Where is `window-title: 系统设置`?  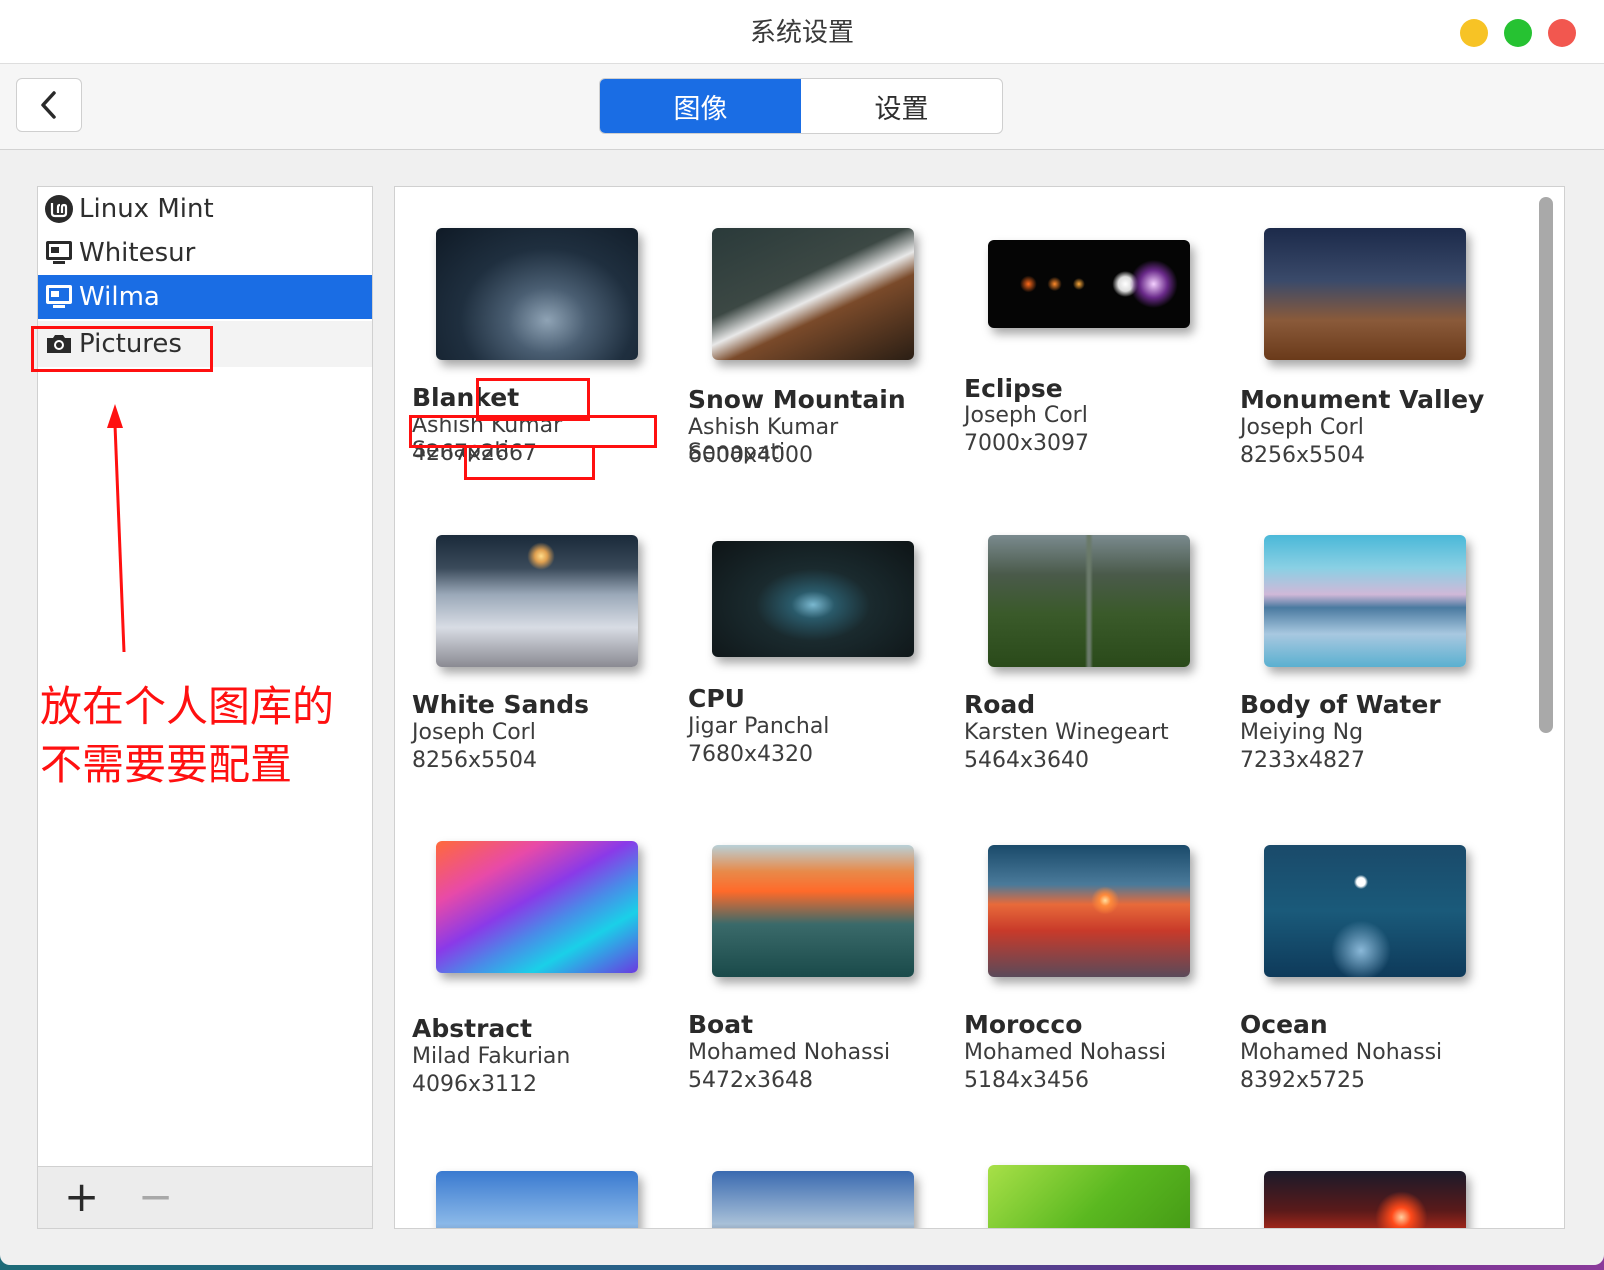
window-title: 系统设置 is located at coordinates (801, 33).